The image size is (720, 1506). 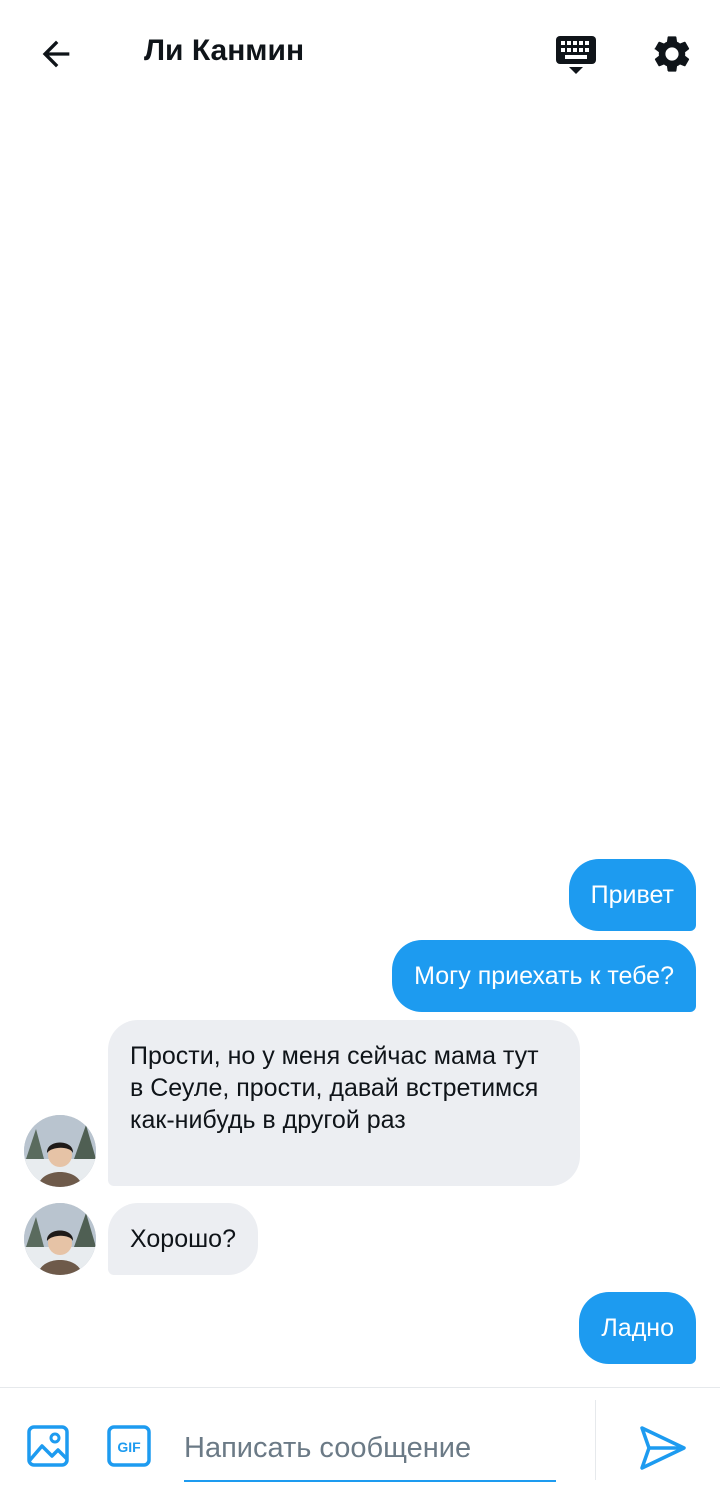 What do you see at coordinates (360, 53) in the screenshot?
I see `conversation-header: Ли Канмин` at bounding box center [360, 53].